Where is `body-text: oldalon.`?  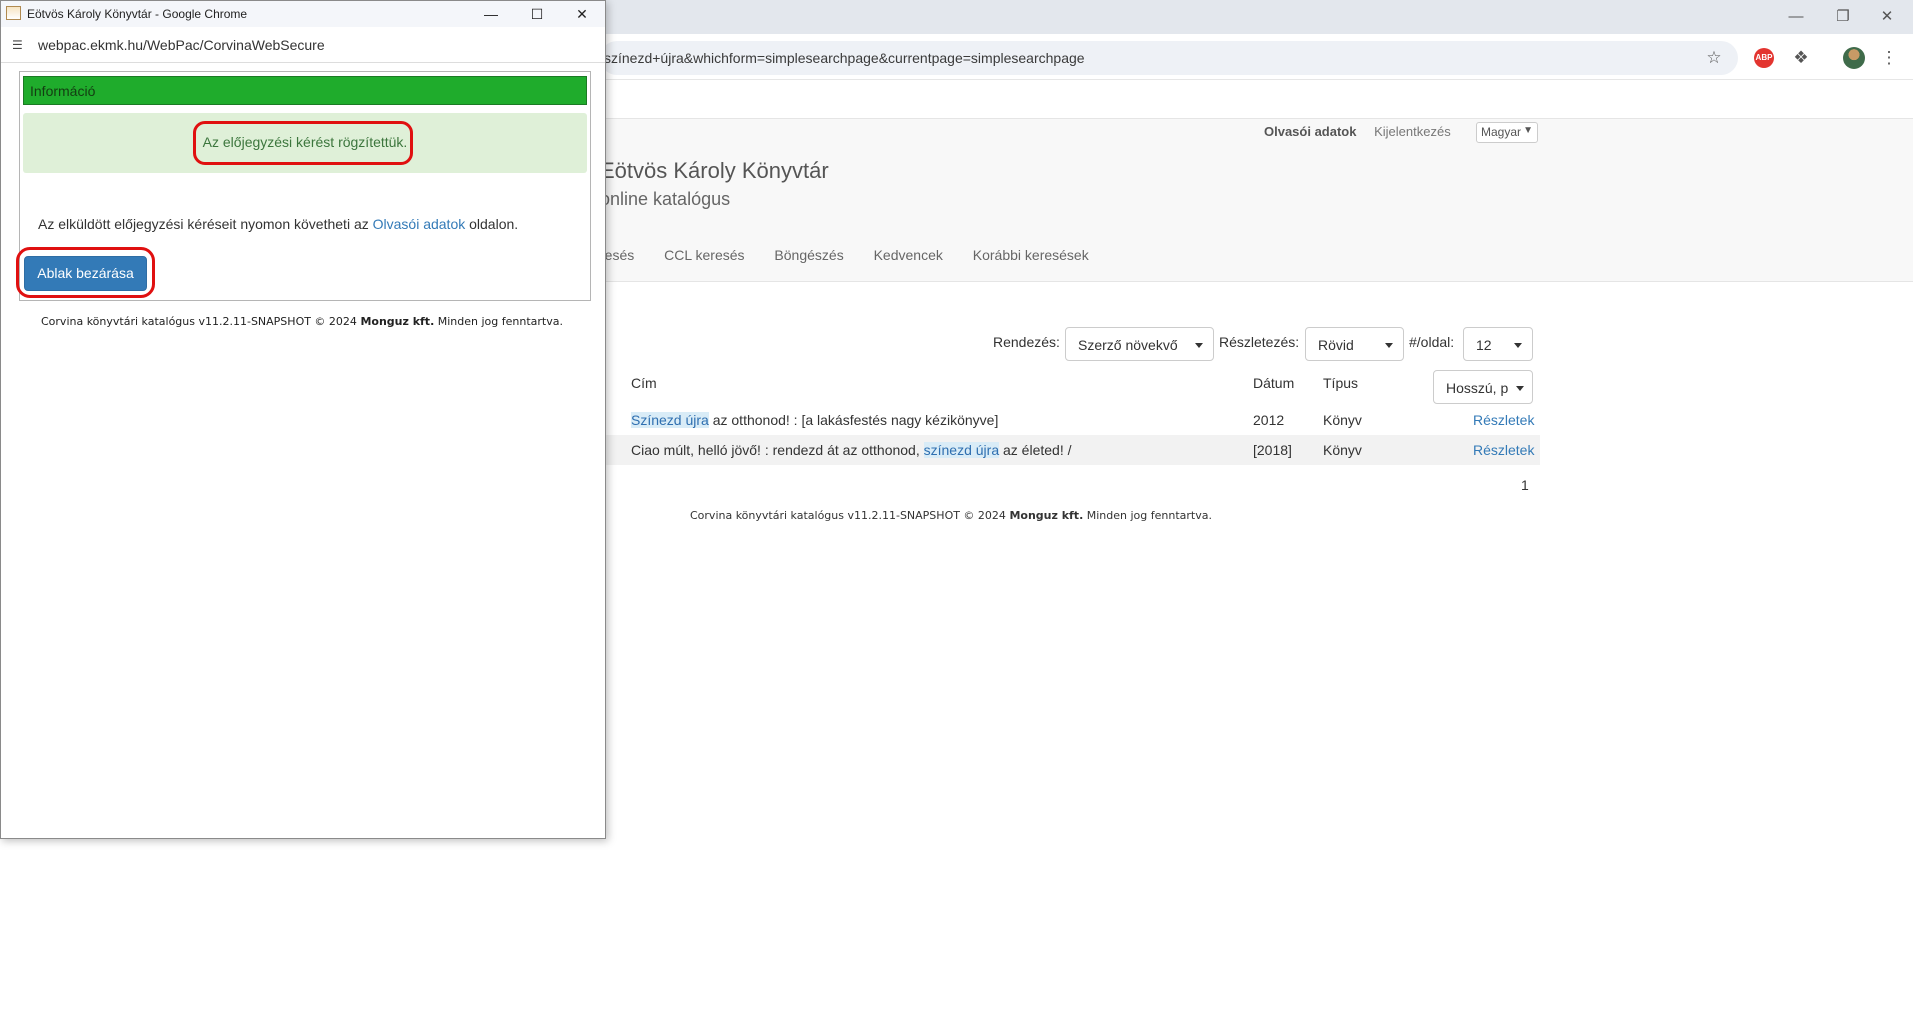
body-text: oldalon. is located at coordinates (492, 224).